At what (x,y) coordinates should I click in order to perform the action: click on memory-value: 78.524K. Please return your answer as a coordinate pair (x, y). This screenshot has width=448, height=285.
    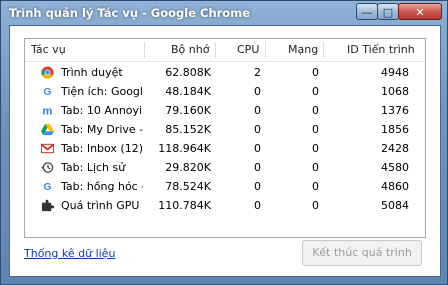
    Looking at the image, I should click on (188, 186).